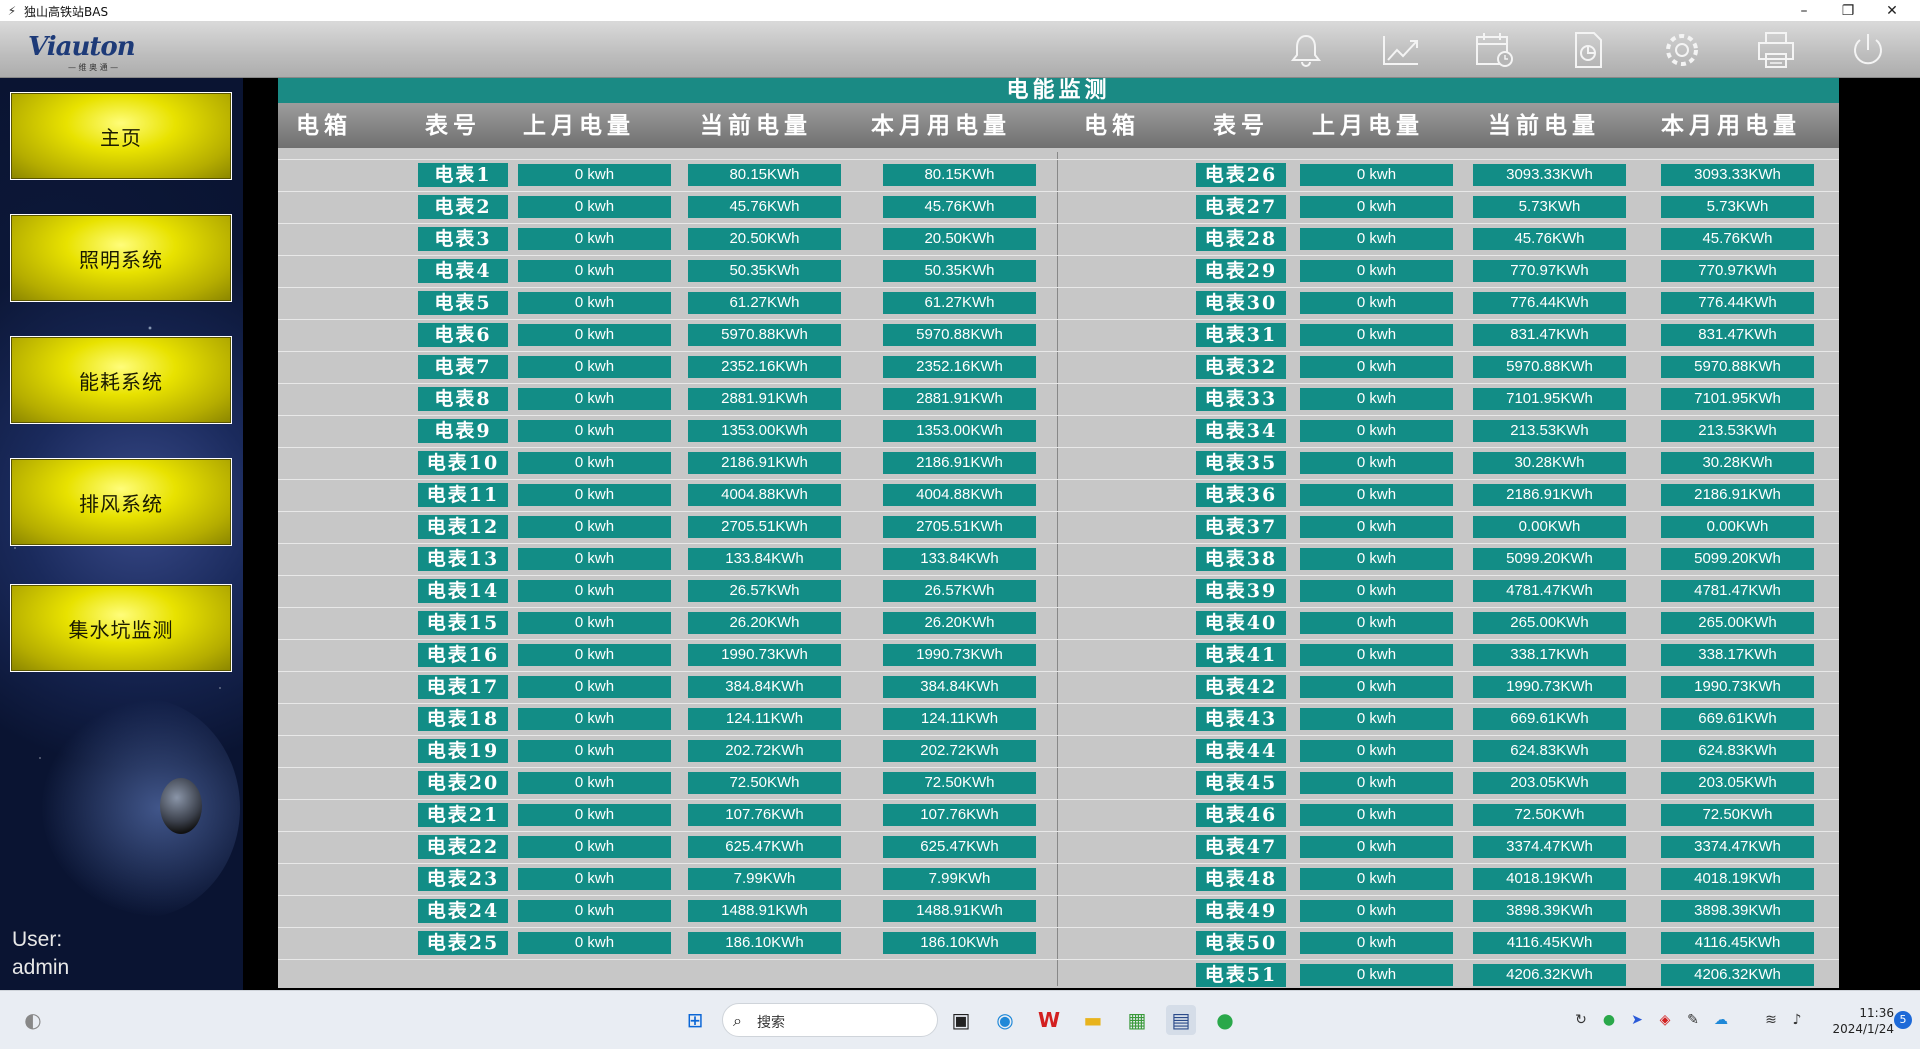 The width and height of the screenshot is (1920, 1049). What do you see at coordinates (1549, 399) in the screenshot?
I see `current-reading-cell: 7101.95KWh` at bounding box center [1549, 399].